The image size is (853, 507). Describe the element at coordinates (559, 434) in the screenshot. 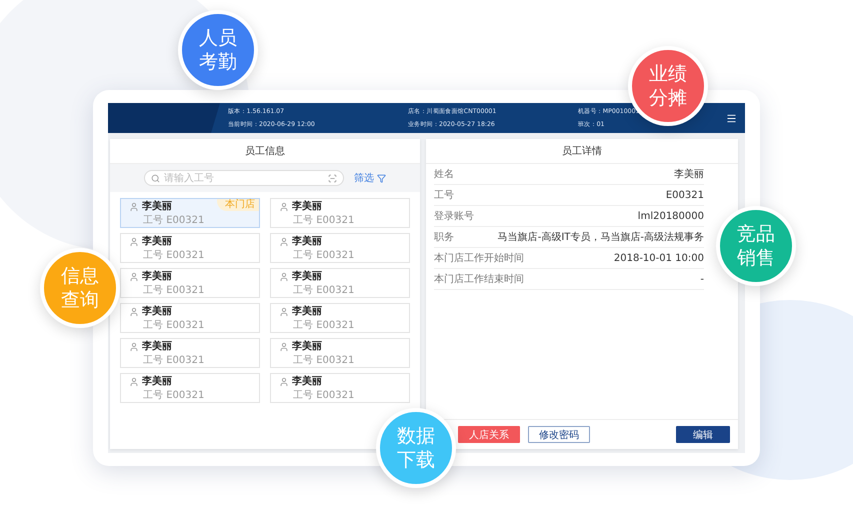

I see `action-button: 修改密码` at that location.